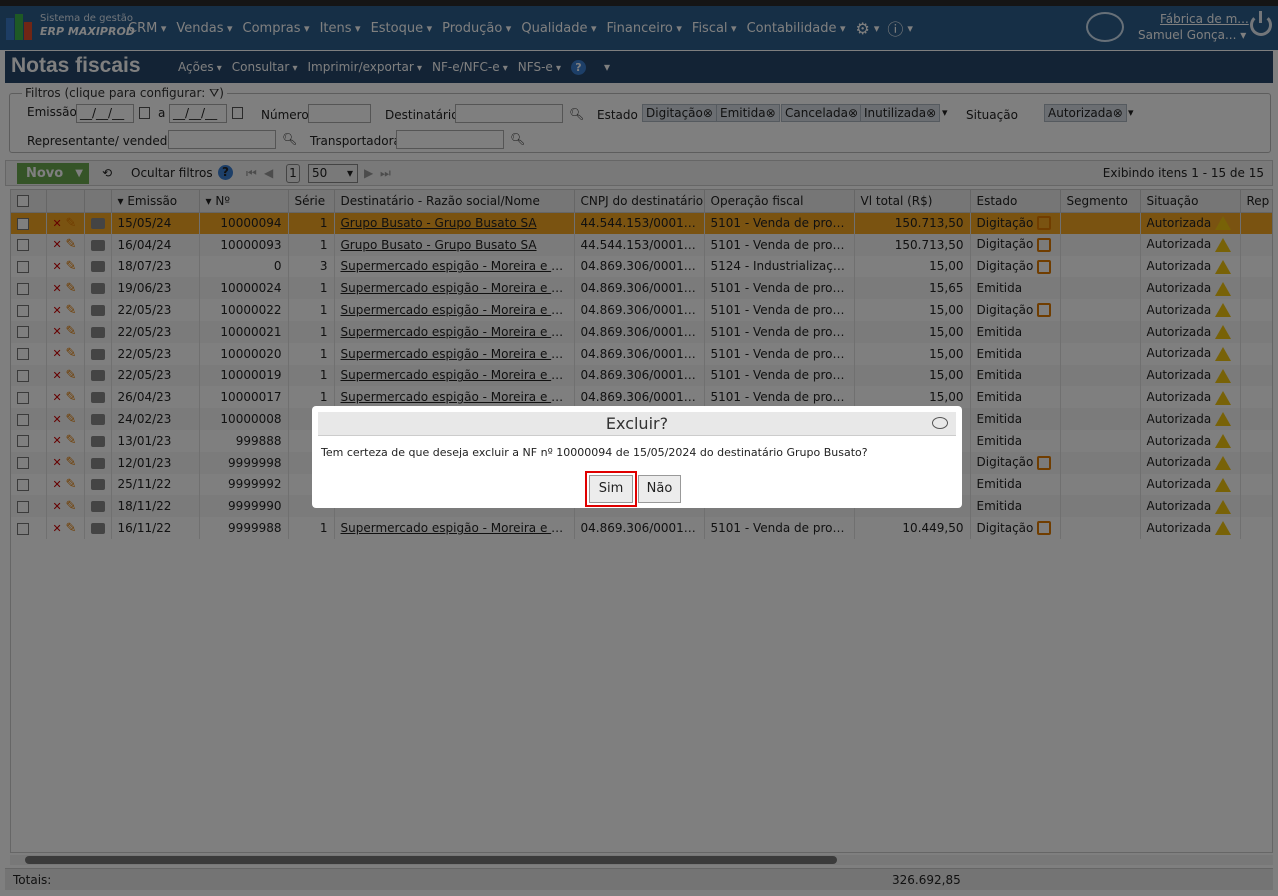  I want to click on confirm-no-button: Não, so click(659, 489).